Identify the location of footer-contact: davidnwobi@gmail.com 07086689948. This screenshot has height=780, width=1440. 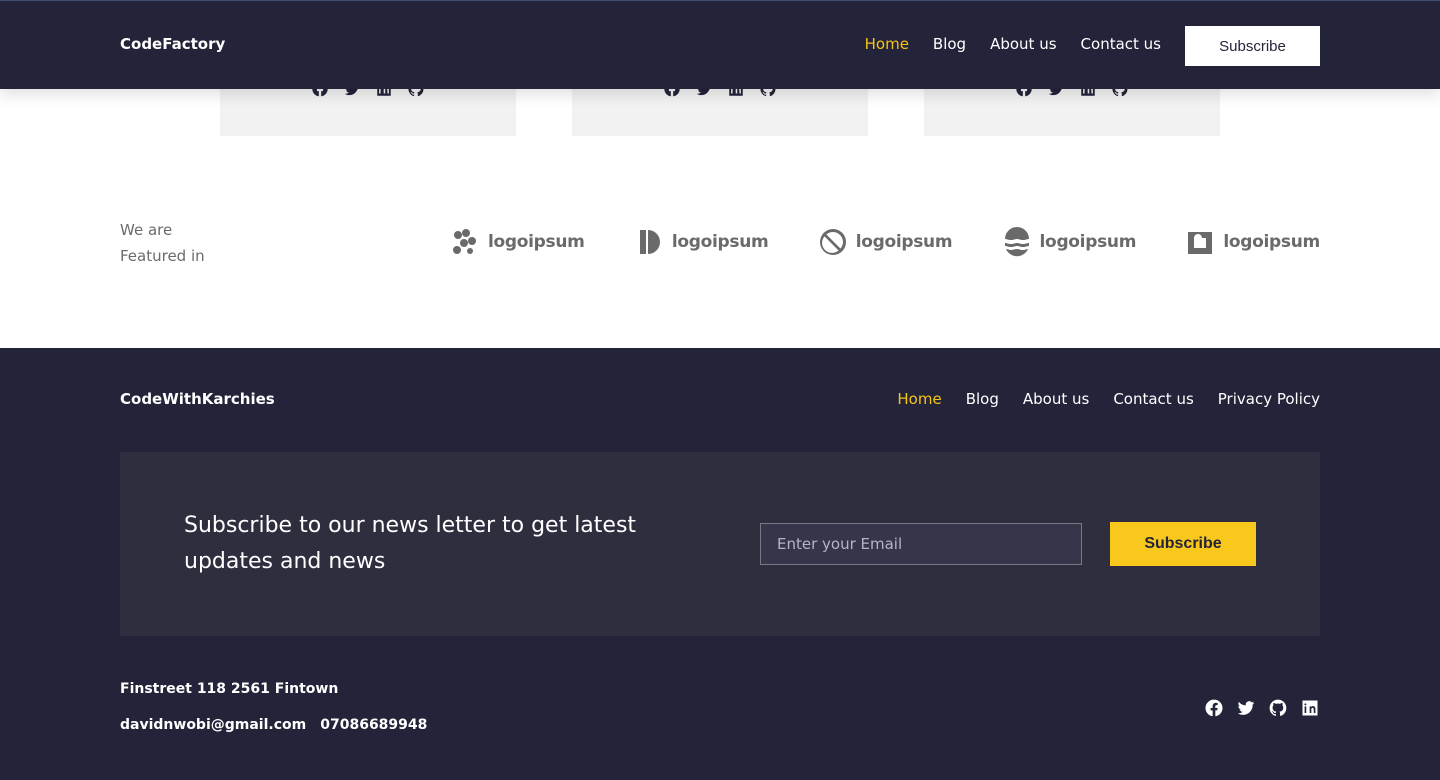
(273, 725).